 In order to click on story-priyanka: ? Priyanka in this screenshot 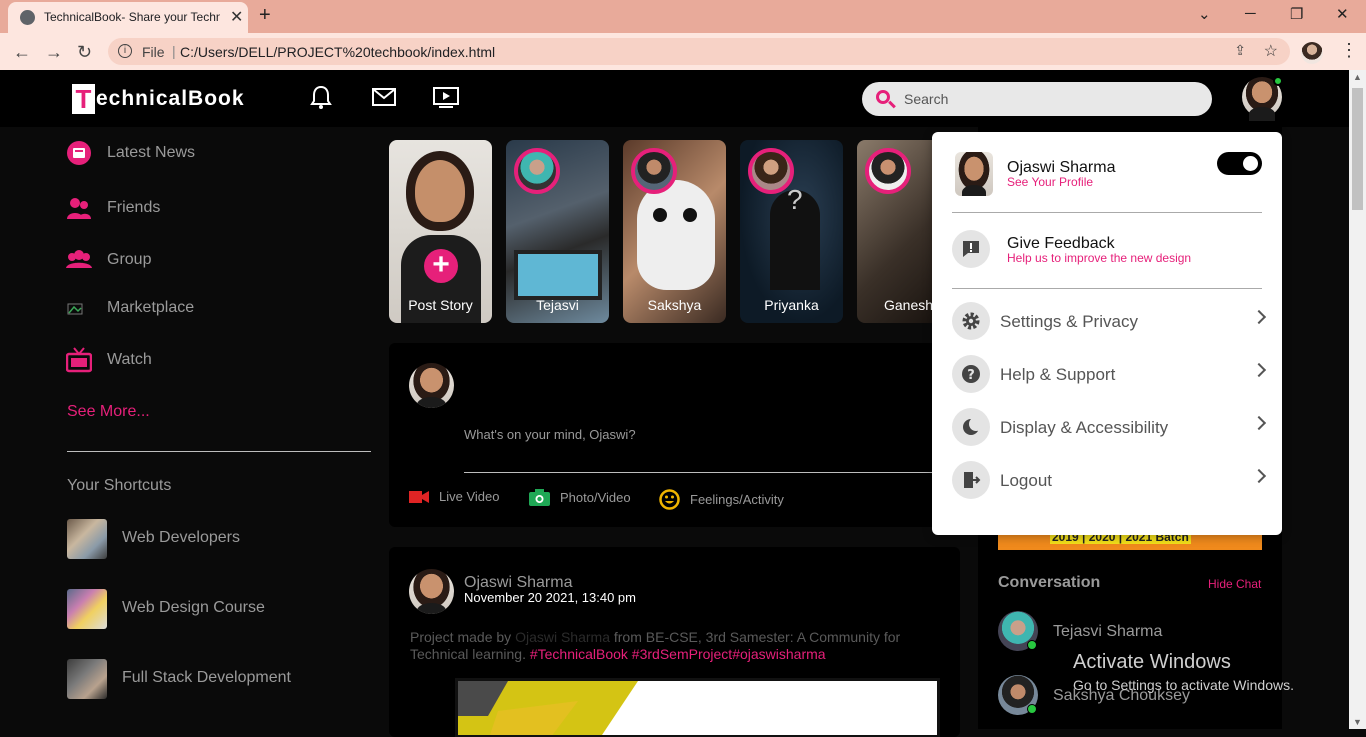, I will do `click(791, 231)`.